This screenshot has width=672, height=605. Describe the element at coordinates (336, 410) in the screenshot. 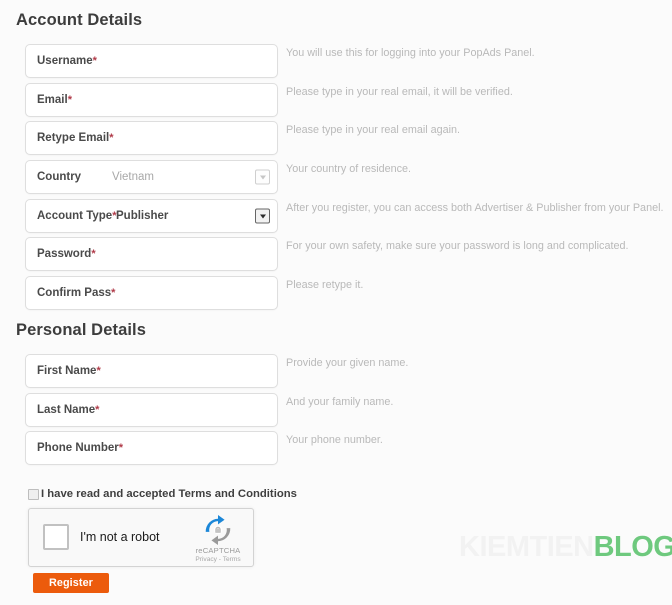

I see `field-row-last-name: Last Name* And your family name.` at that location.